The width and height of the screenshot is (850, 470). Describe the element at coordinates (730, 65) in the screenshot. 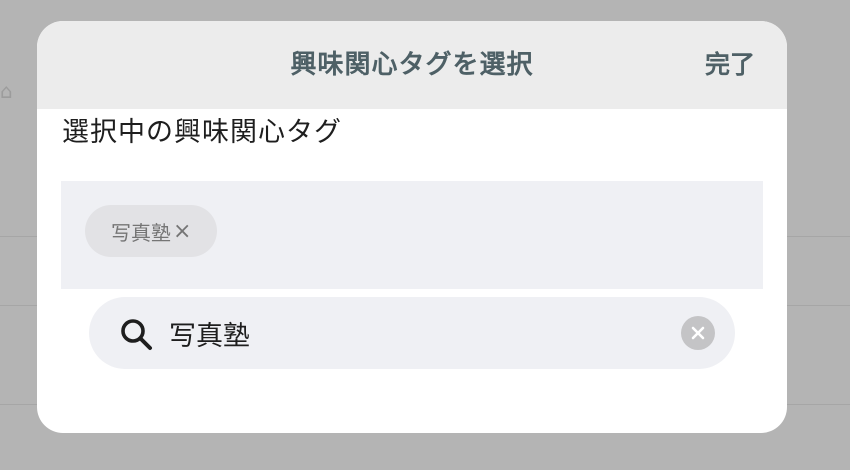

I see `done-button: 完了` at that location.